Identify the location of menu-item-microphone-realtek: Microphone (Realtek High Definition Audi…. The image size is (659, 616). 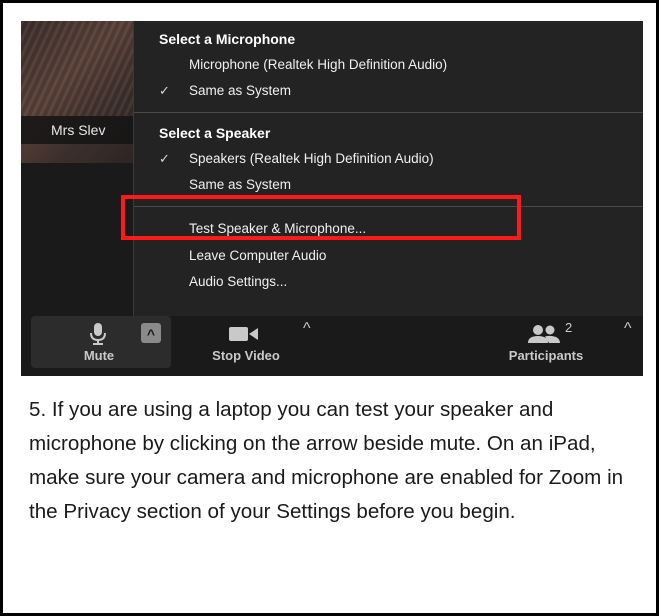
(318, 64).